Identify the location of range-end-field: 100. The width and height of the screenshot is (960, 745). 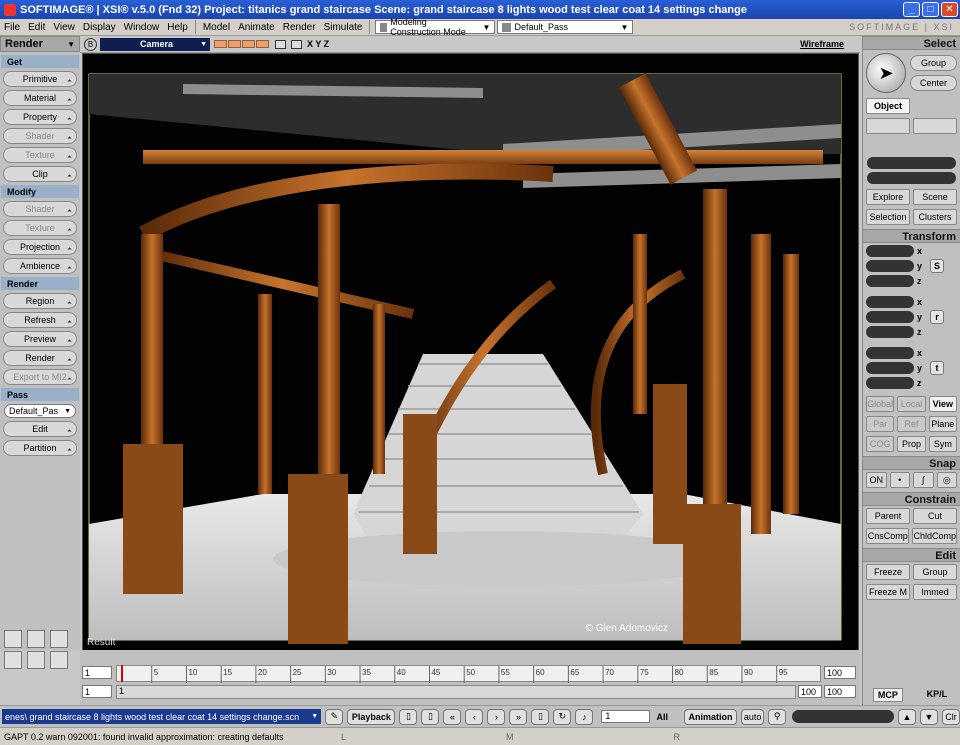
(810, 691).